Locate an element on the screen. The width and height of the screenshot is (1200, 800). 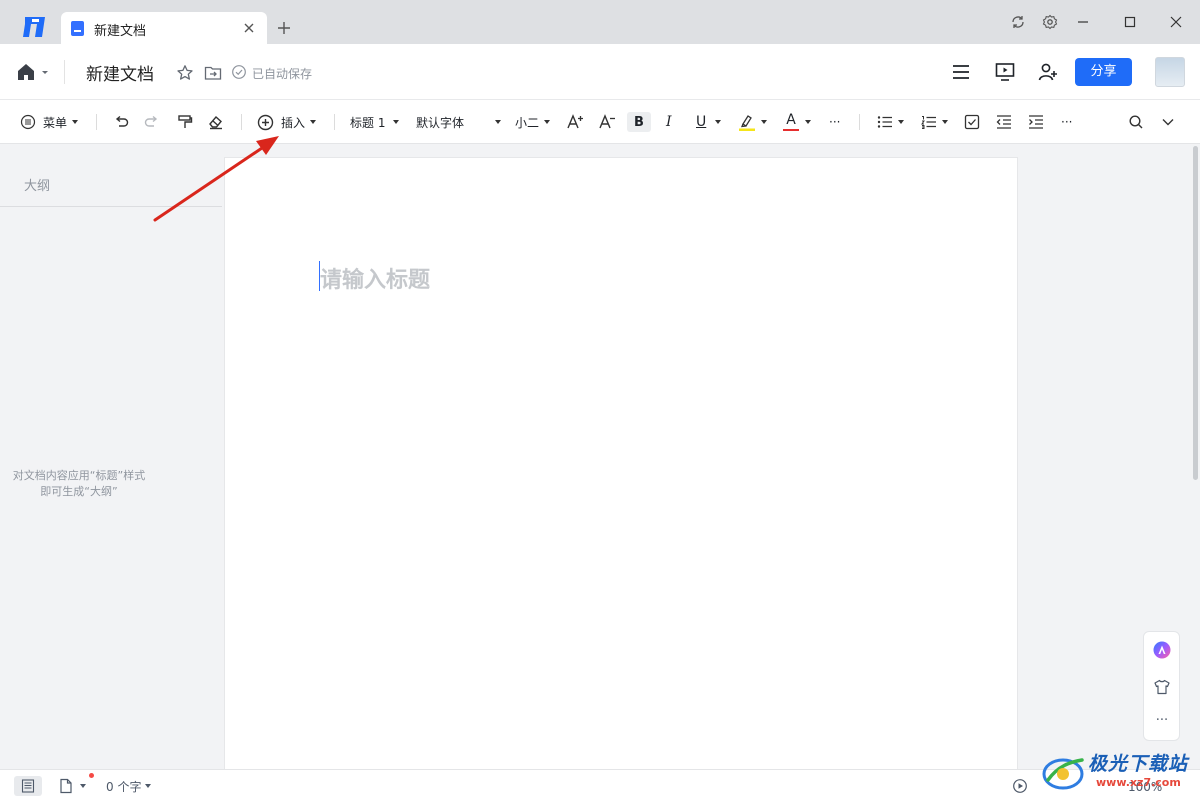
font-family-value: 默认字体 is located at coordinates (440, 122).